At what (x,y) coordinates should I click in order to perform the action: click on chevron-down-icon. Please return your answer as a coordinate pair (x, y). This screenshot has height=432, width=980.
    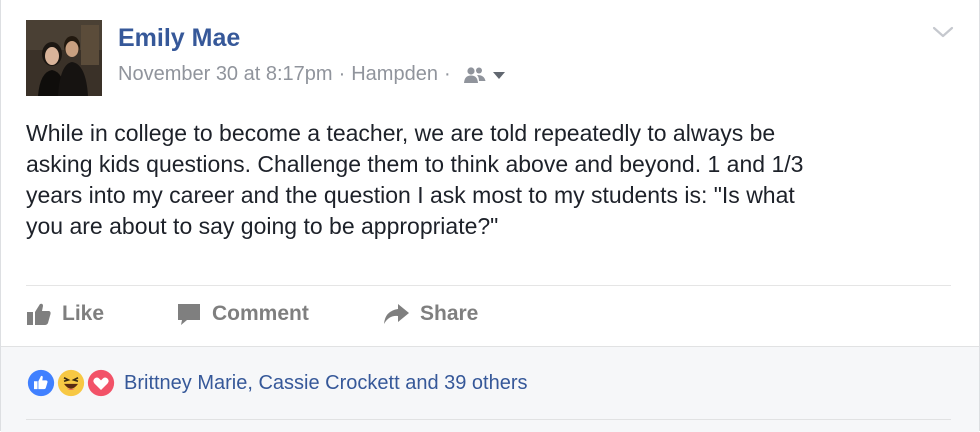
    Looking at the image, I should click on (943, 32).